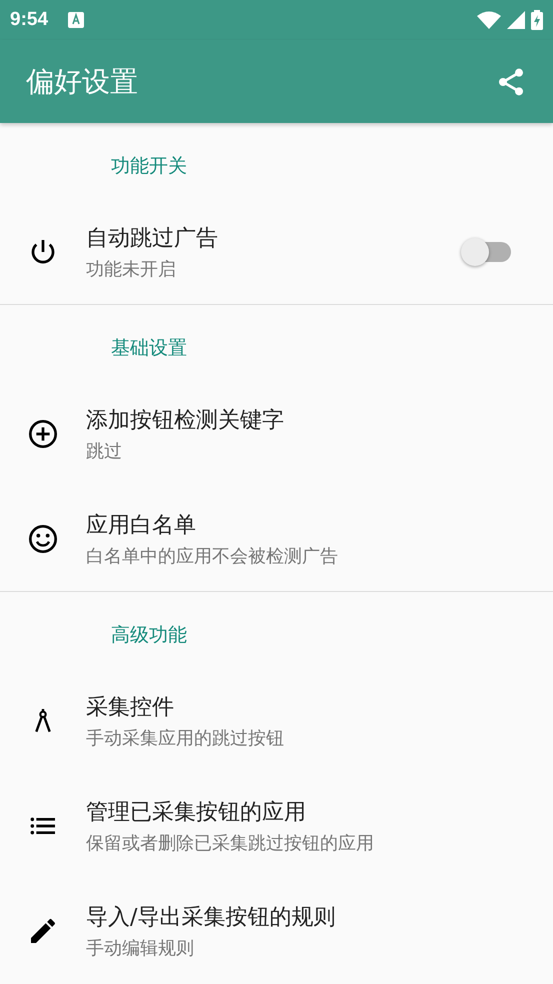 Image resolution: width=553 pixels, height=984 pixels. I want to click on section-header: 功能开关, so click(149, 166).